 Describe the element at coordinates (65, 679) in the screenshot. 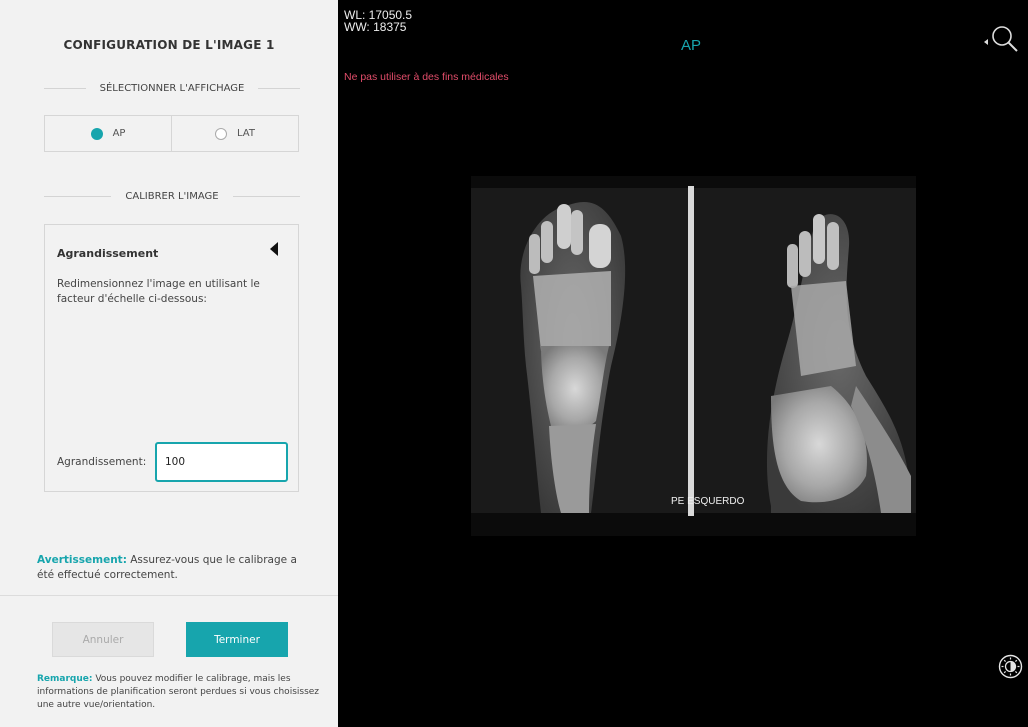

I see `remark-label: Remarque:` at that location.